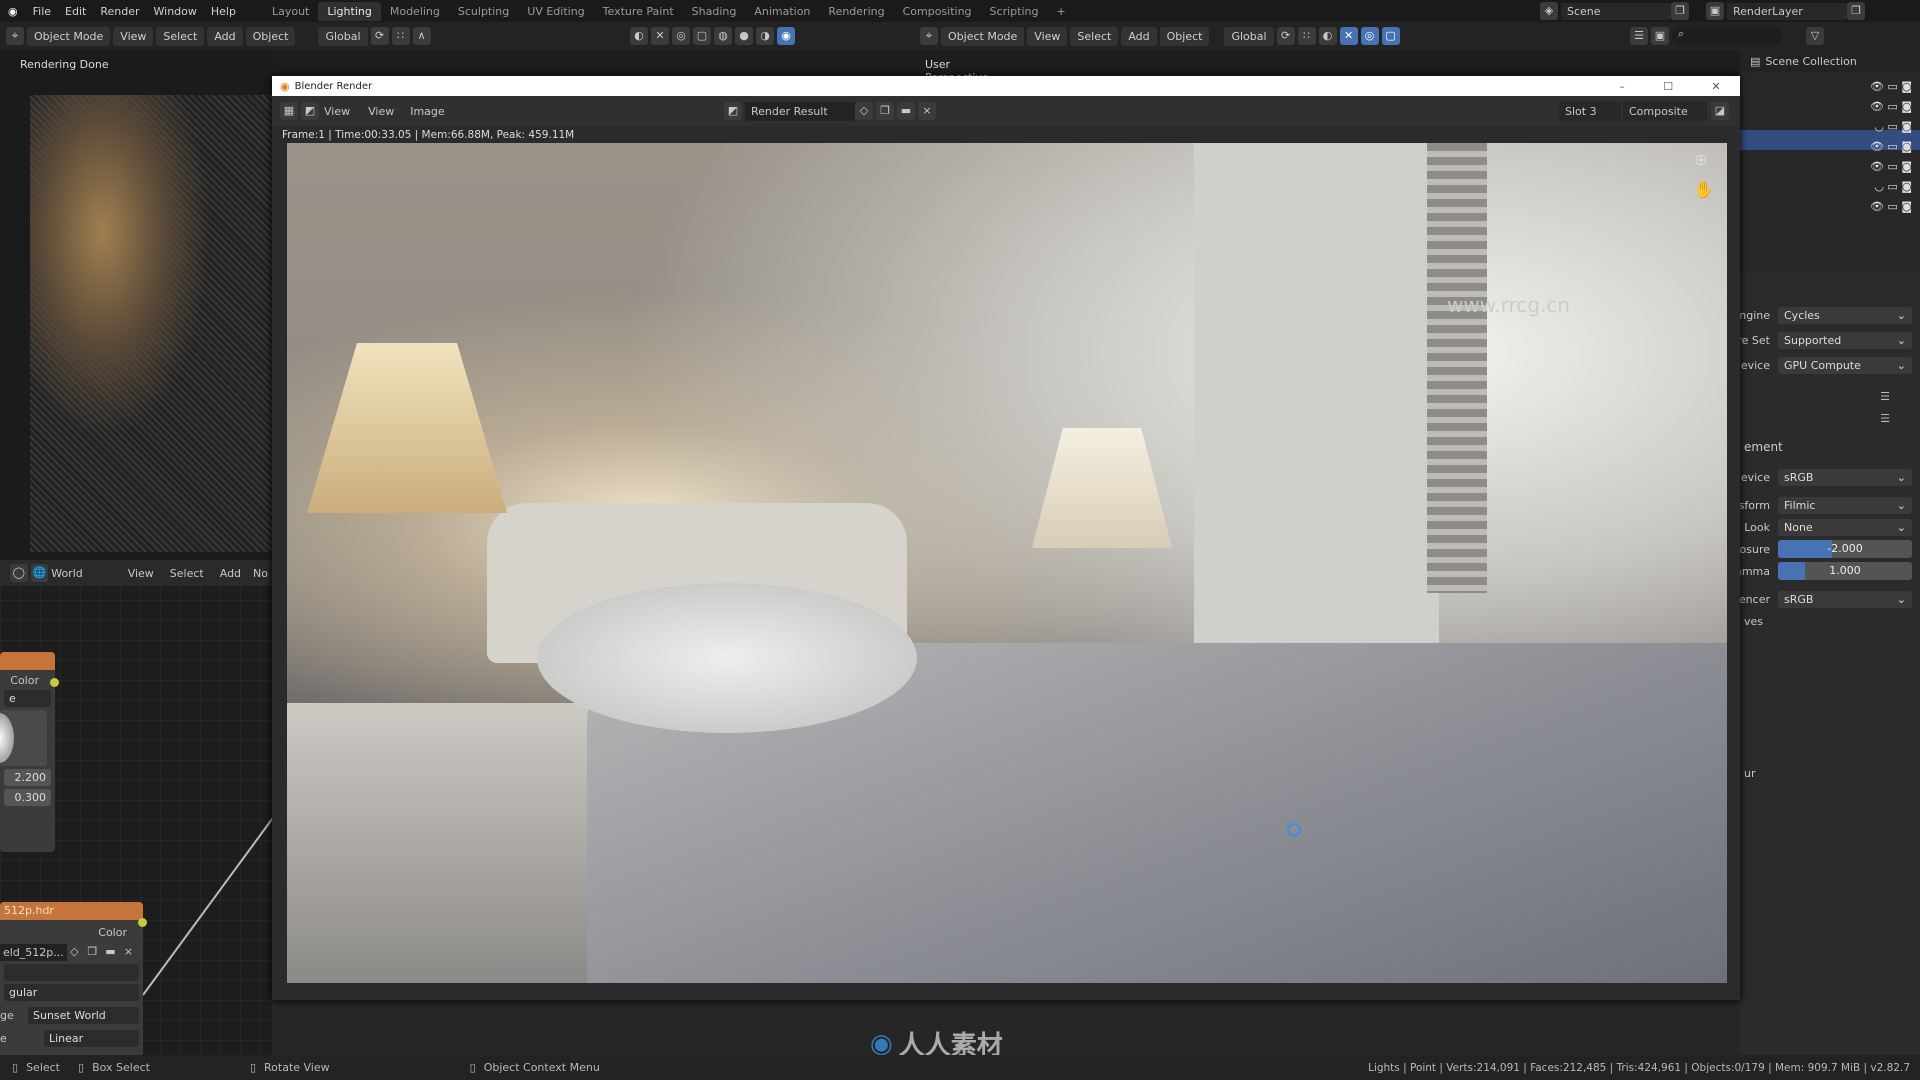 The height and width of the screenshot is (1080, 1920). What do you see at coordinates (1616, 11) in the screenshot?
I see `scene-field: Scene` at bounding box center [1616, 11].